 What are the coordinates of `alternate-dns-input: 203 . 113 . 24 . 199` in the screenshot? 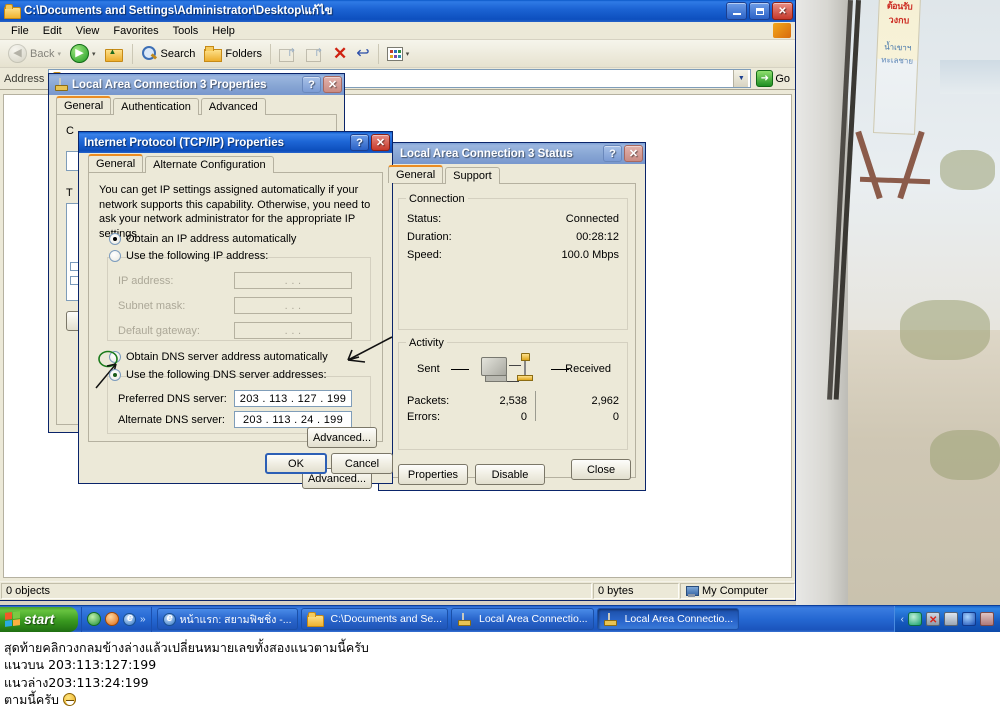 It's located at (293, 419).